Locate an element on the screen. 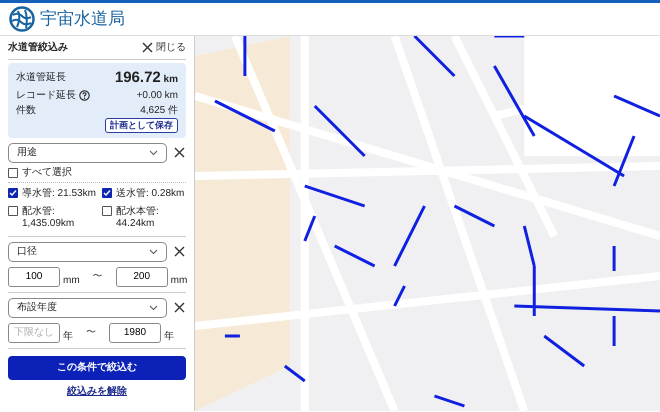  logo-icon is located at coordinates (22, 19).